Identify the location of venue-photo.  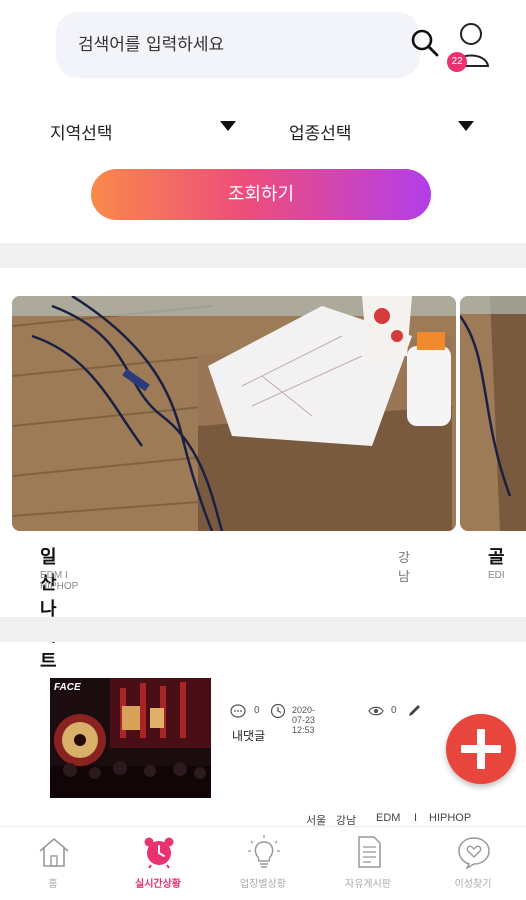
(493, 413).